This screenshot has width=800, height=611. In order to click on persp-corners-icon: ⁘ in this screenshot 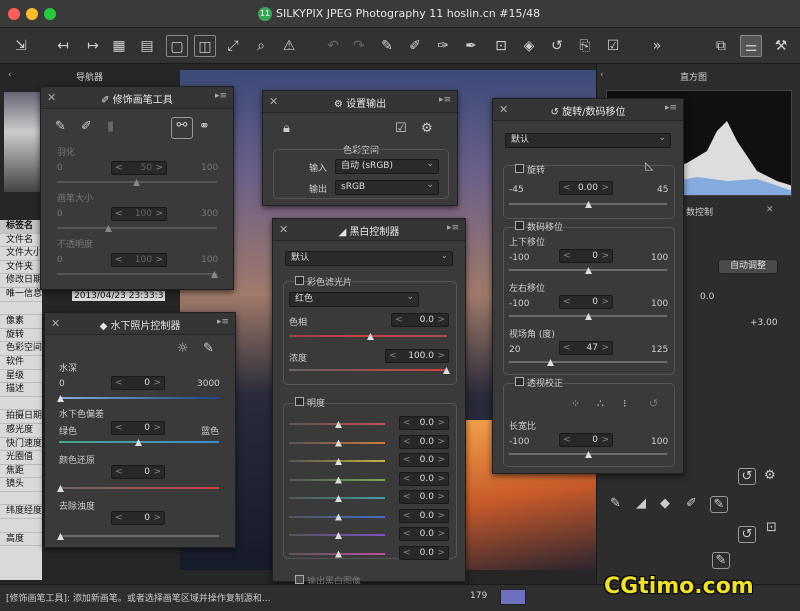, I will do `click(575, 403)`.